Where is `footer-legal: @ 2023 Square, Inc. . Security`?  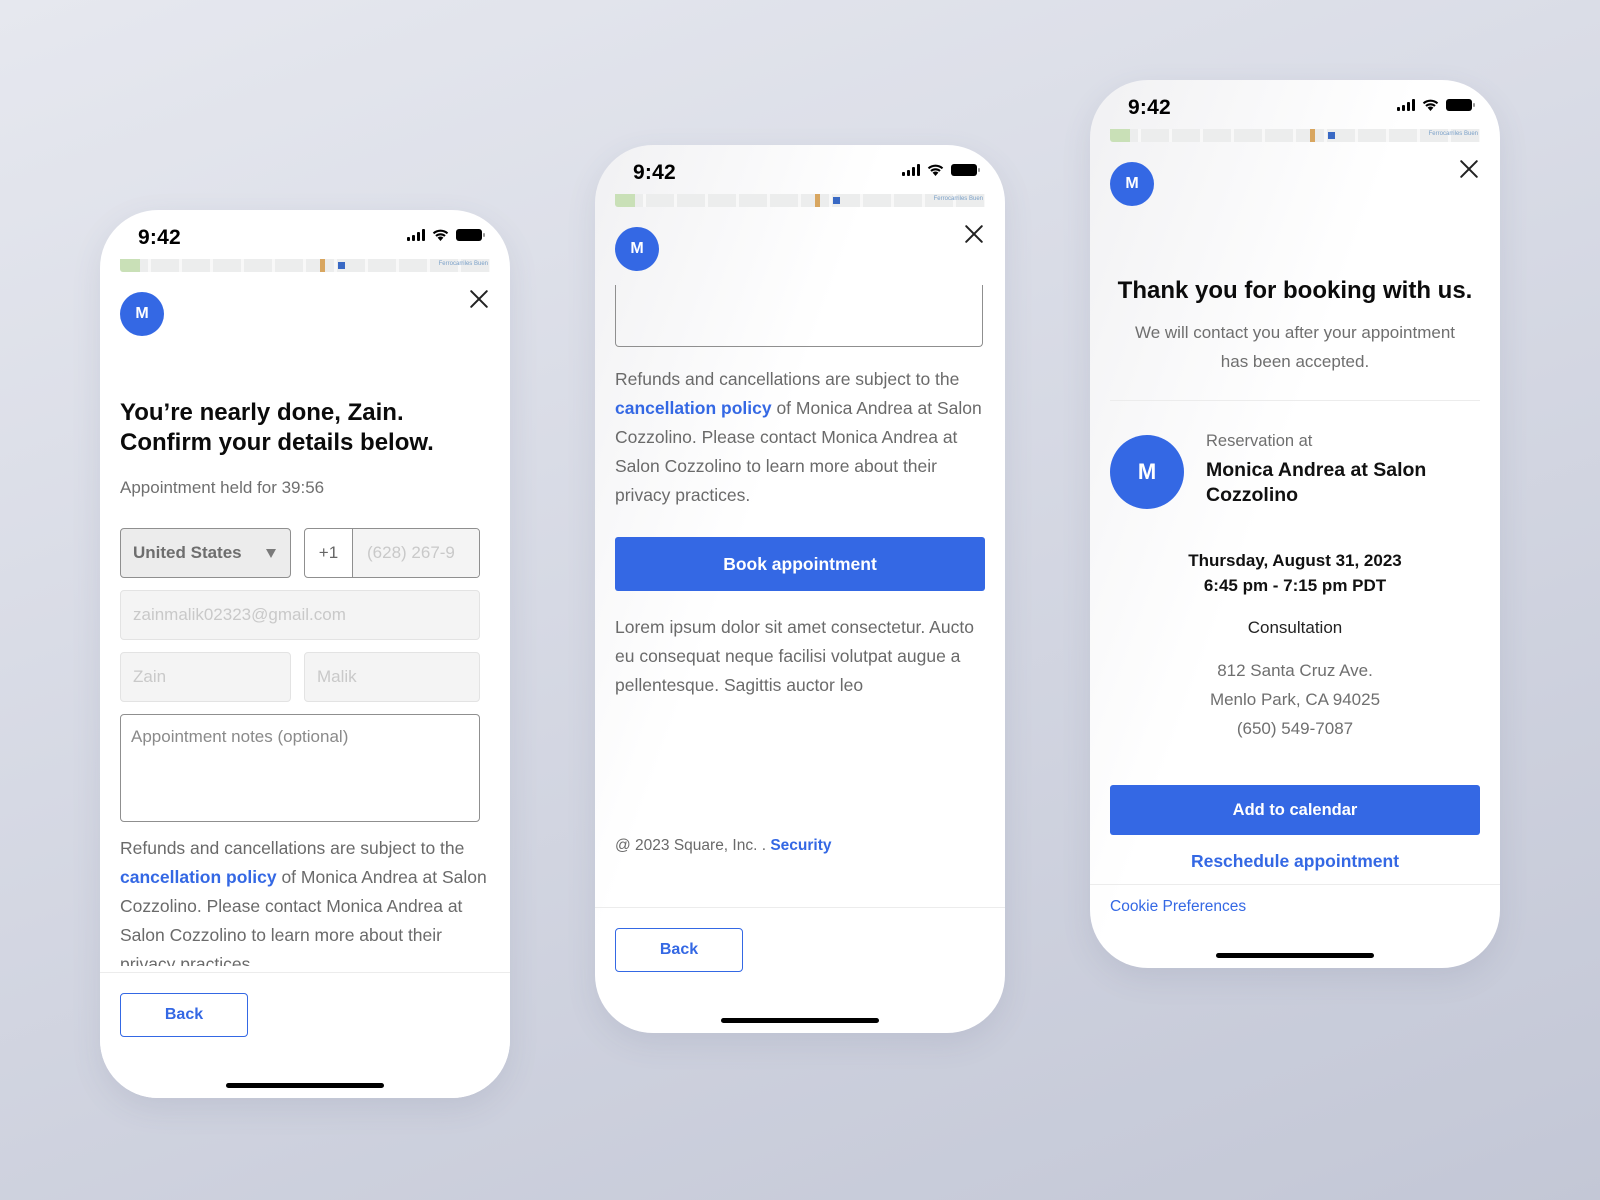 footer-legal: @ 2023 Square, Inc. . Security is located at coordinates (800, 846).